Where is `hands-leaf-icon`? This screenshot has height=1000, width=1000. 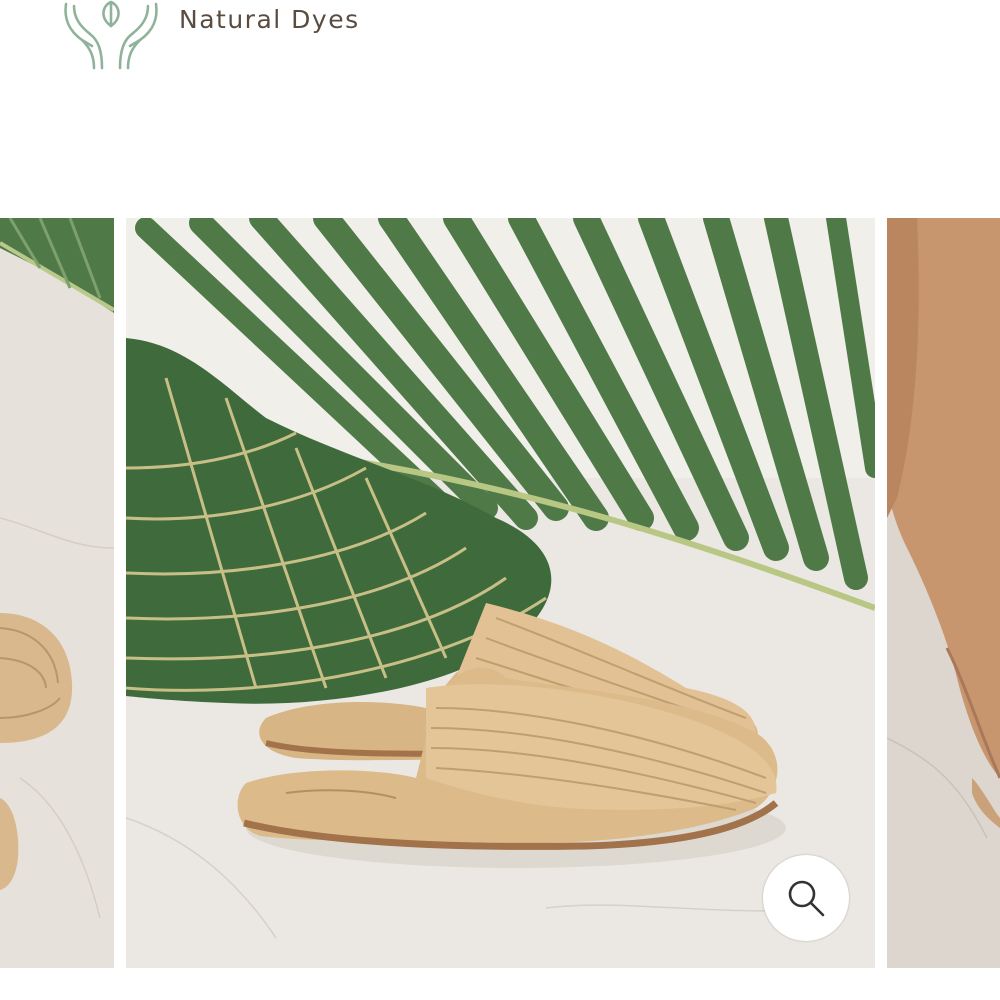
hands-leaf-icon is located at coordinates (111, 35).